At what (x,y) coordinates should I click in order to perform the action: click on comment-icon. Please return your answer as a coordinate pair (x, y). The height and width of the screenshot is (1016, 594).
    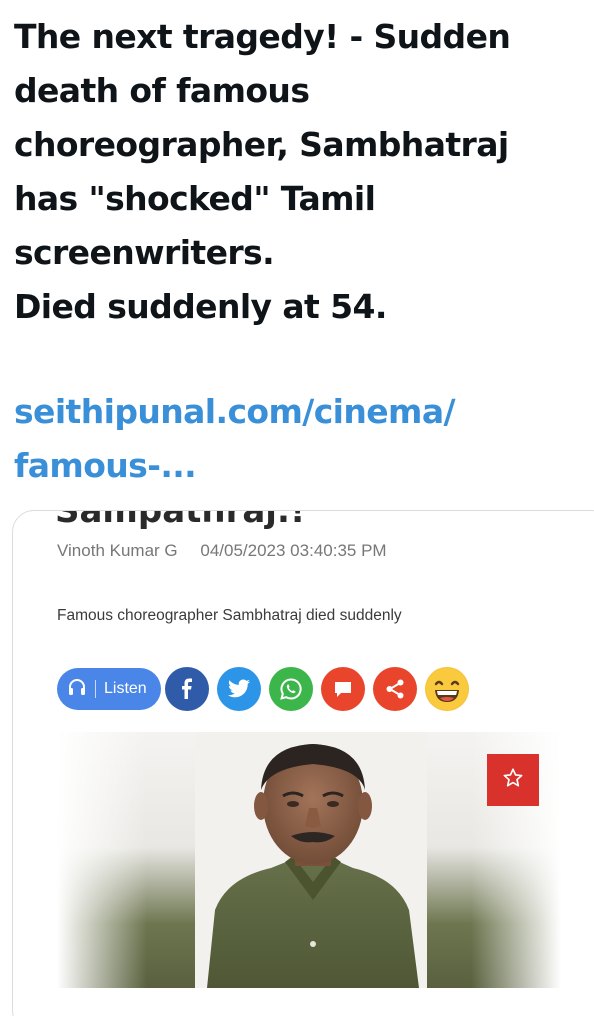
    Looking at the image, I should click on (343, 689).